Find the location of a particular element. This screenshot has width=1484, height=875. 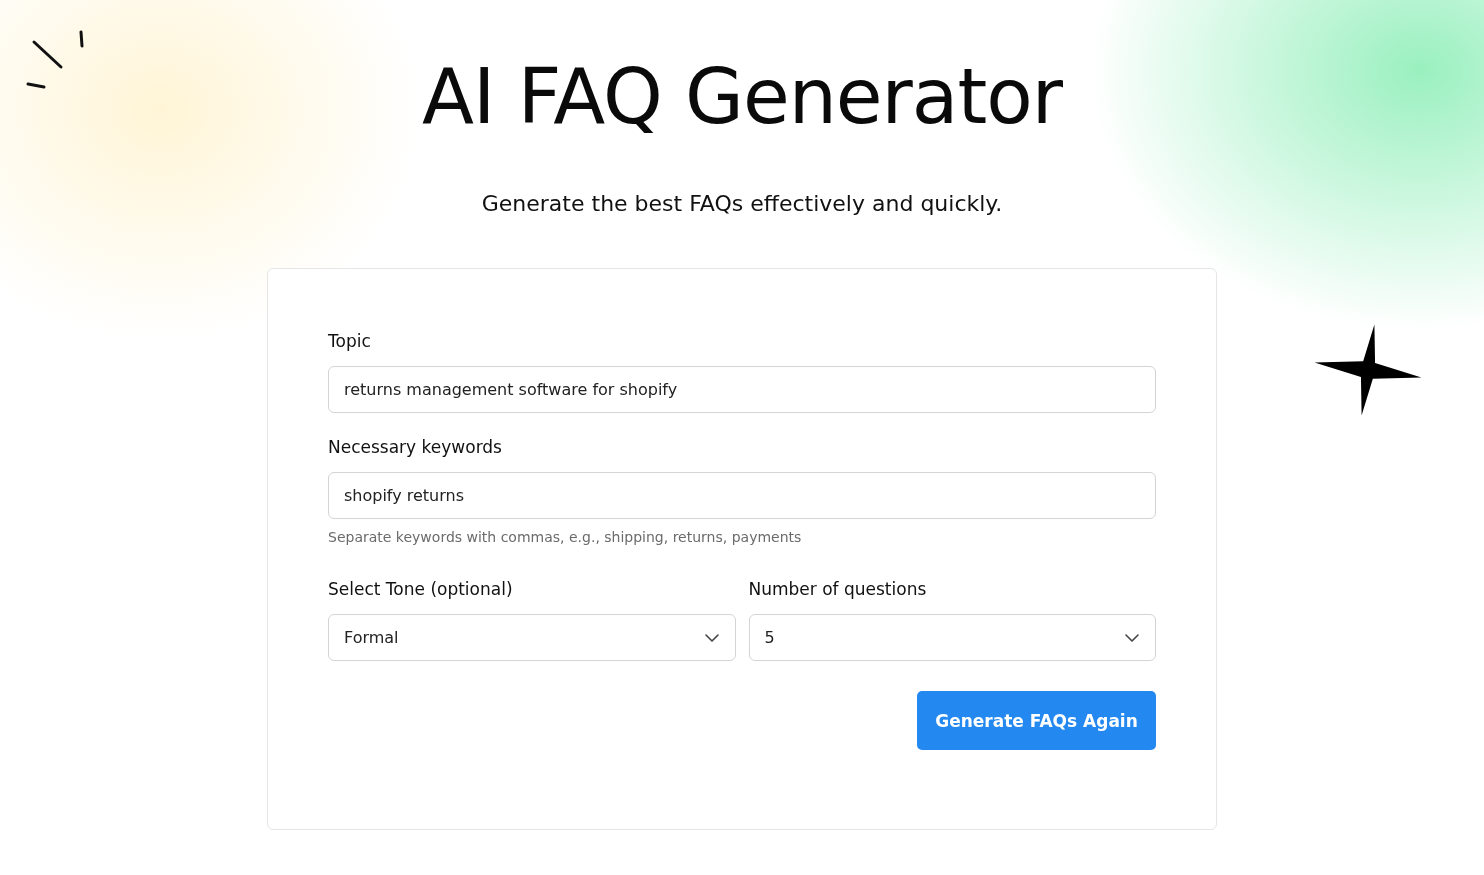

hint-text: Separate keywords with commas, e.g., shipping, returns, payments is located at coordinates (565, 537).